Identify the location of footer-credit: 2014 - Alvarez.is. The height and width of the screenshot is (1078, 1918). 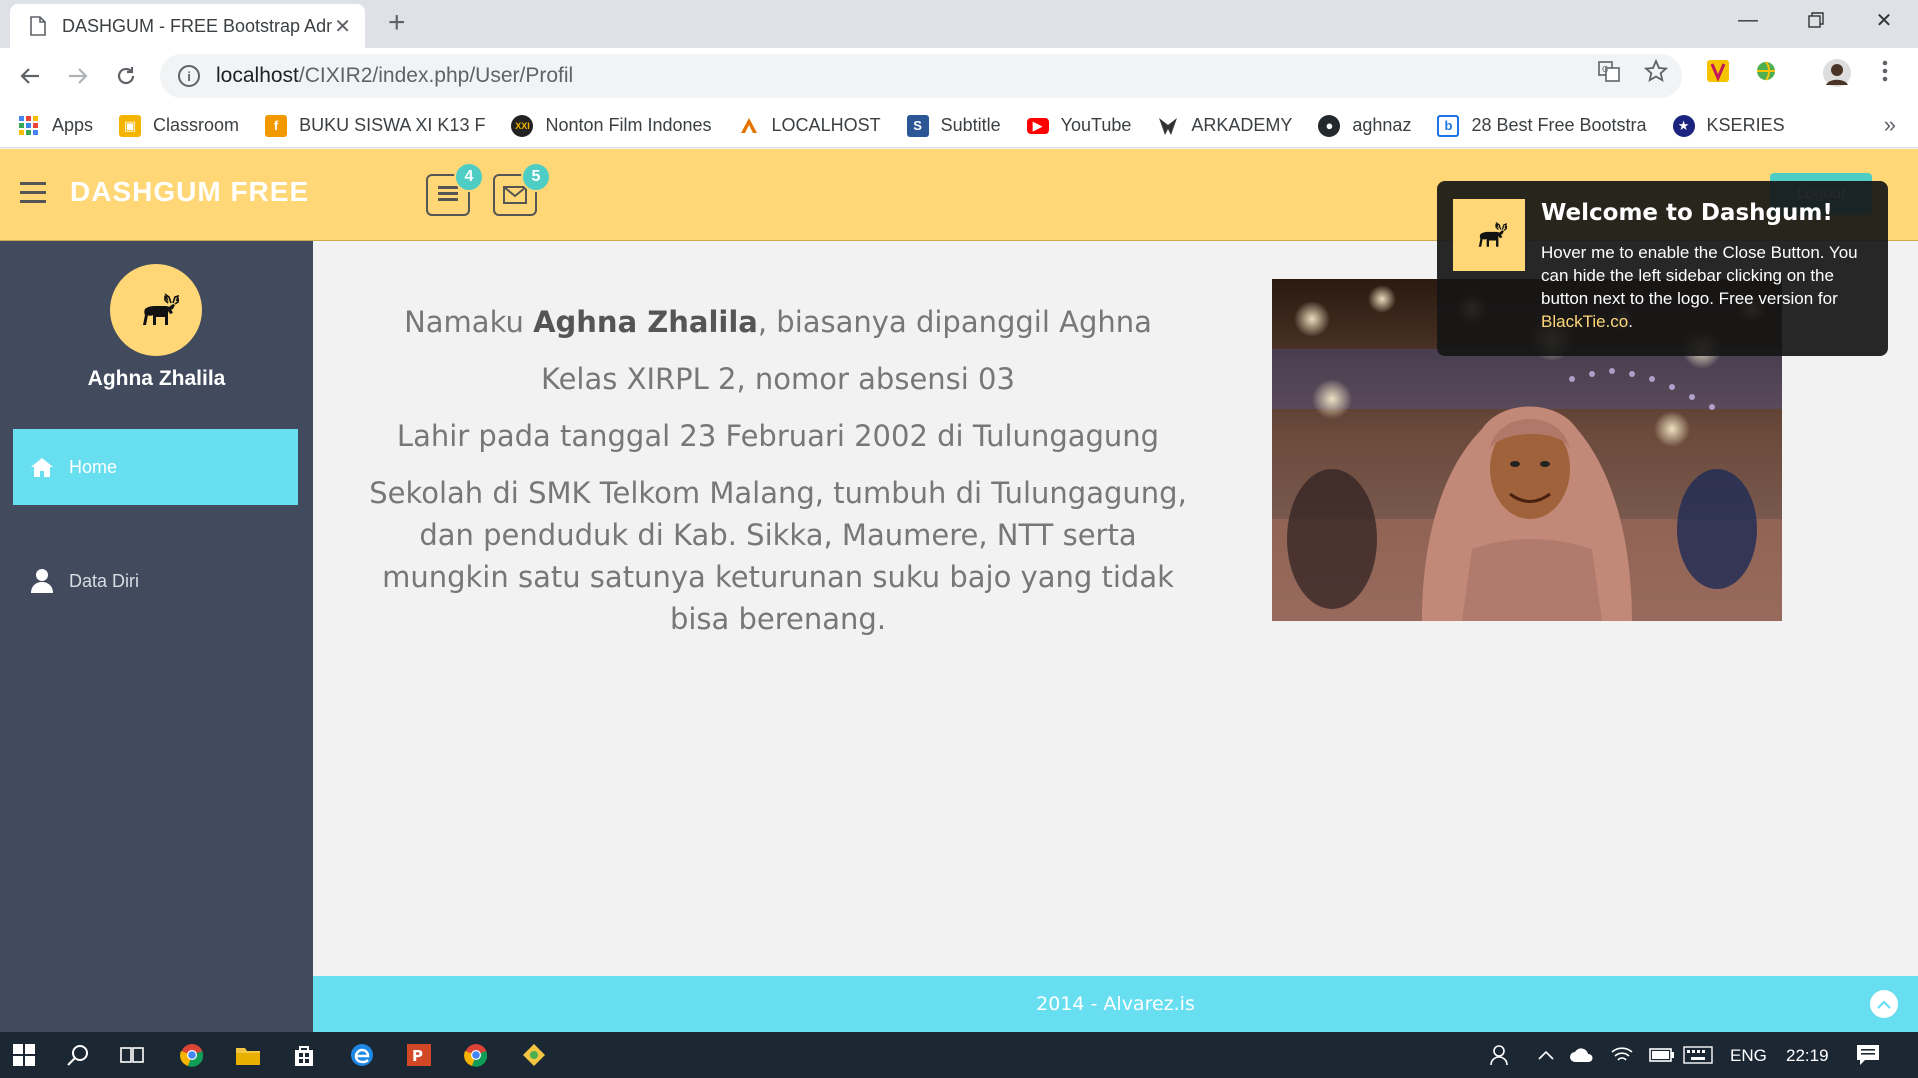
(1115, 1004).